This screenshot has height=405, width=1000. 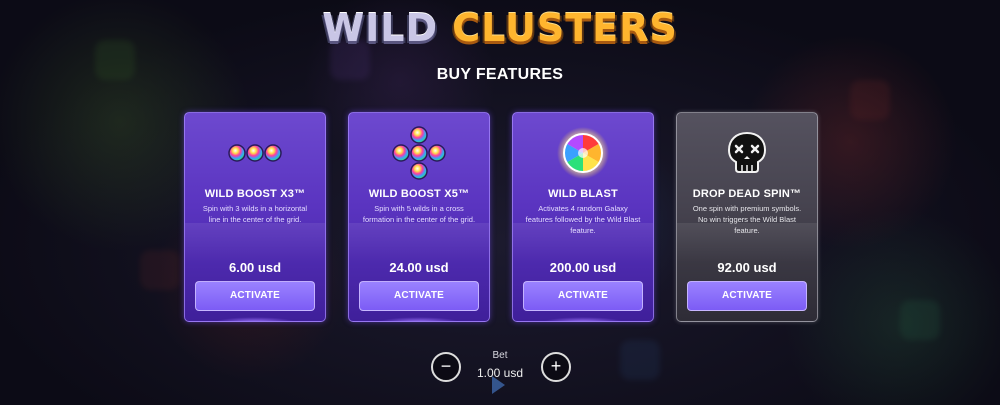 What do you see at coordinates (380, 28) in the screenshot?
I see `logo-word-wild: WILD` at bounding box center [380, 28].